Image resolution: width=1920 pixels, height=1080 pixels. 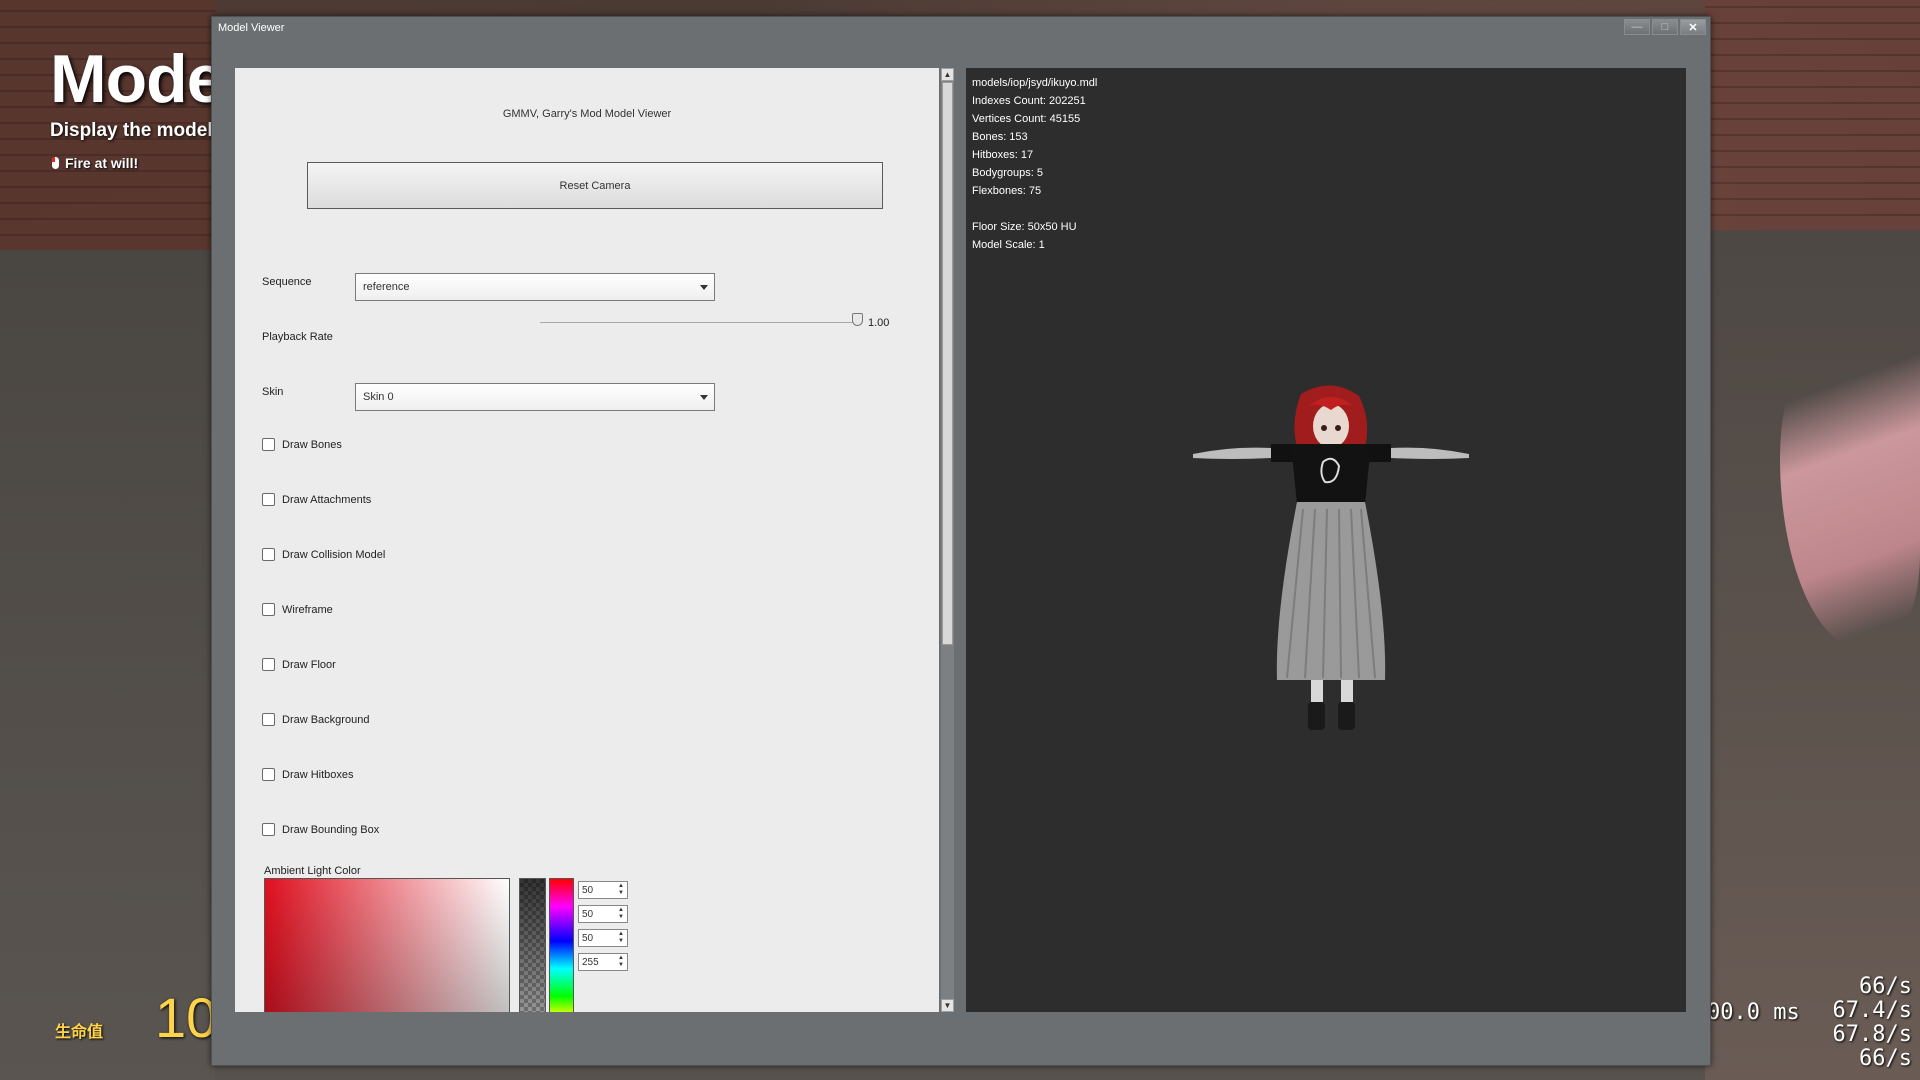 What do you see at coordinates (603, 938) in the screenshot?
I see `color-blue-input: 50 ▲ ▼` at bounding box center [603, 938].